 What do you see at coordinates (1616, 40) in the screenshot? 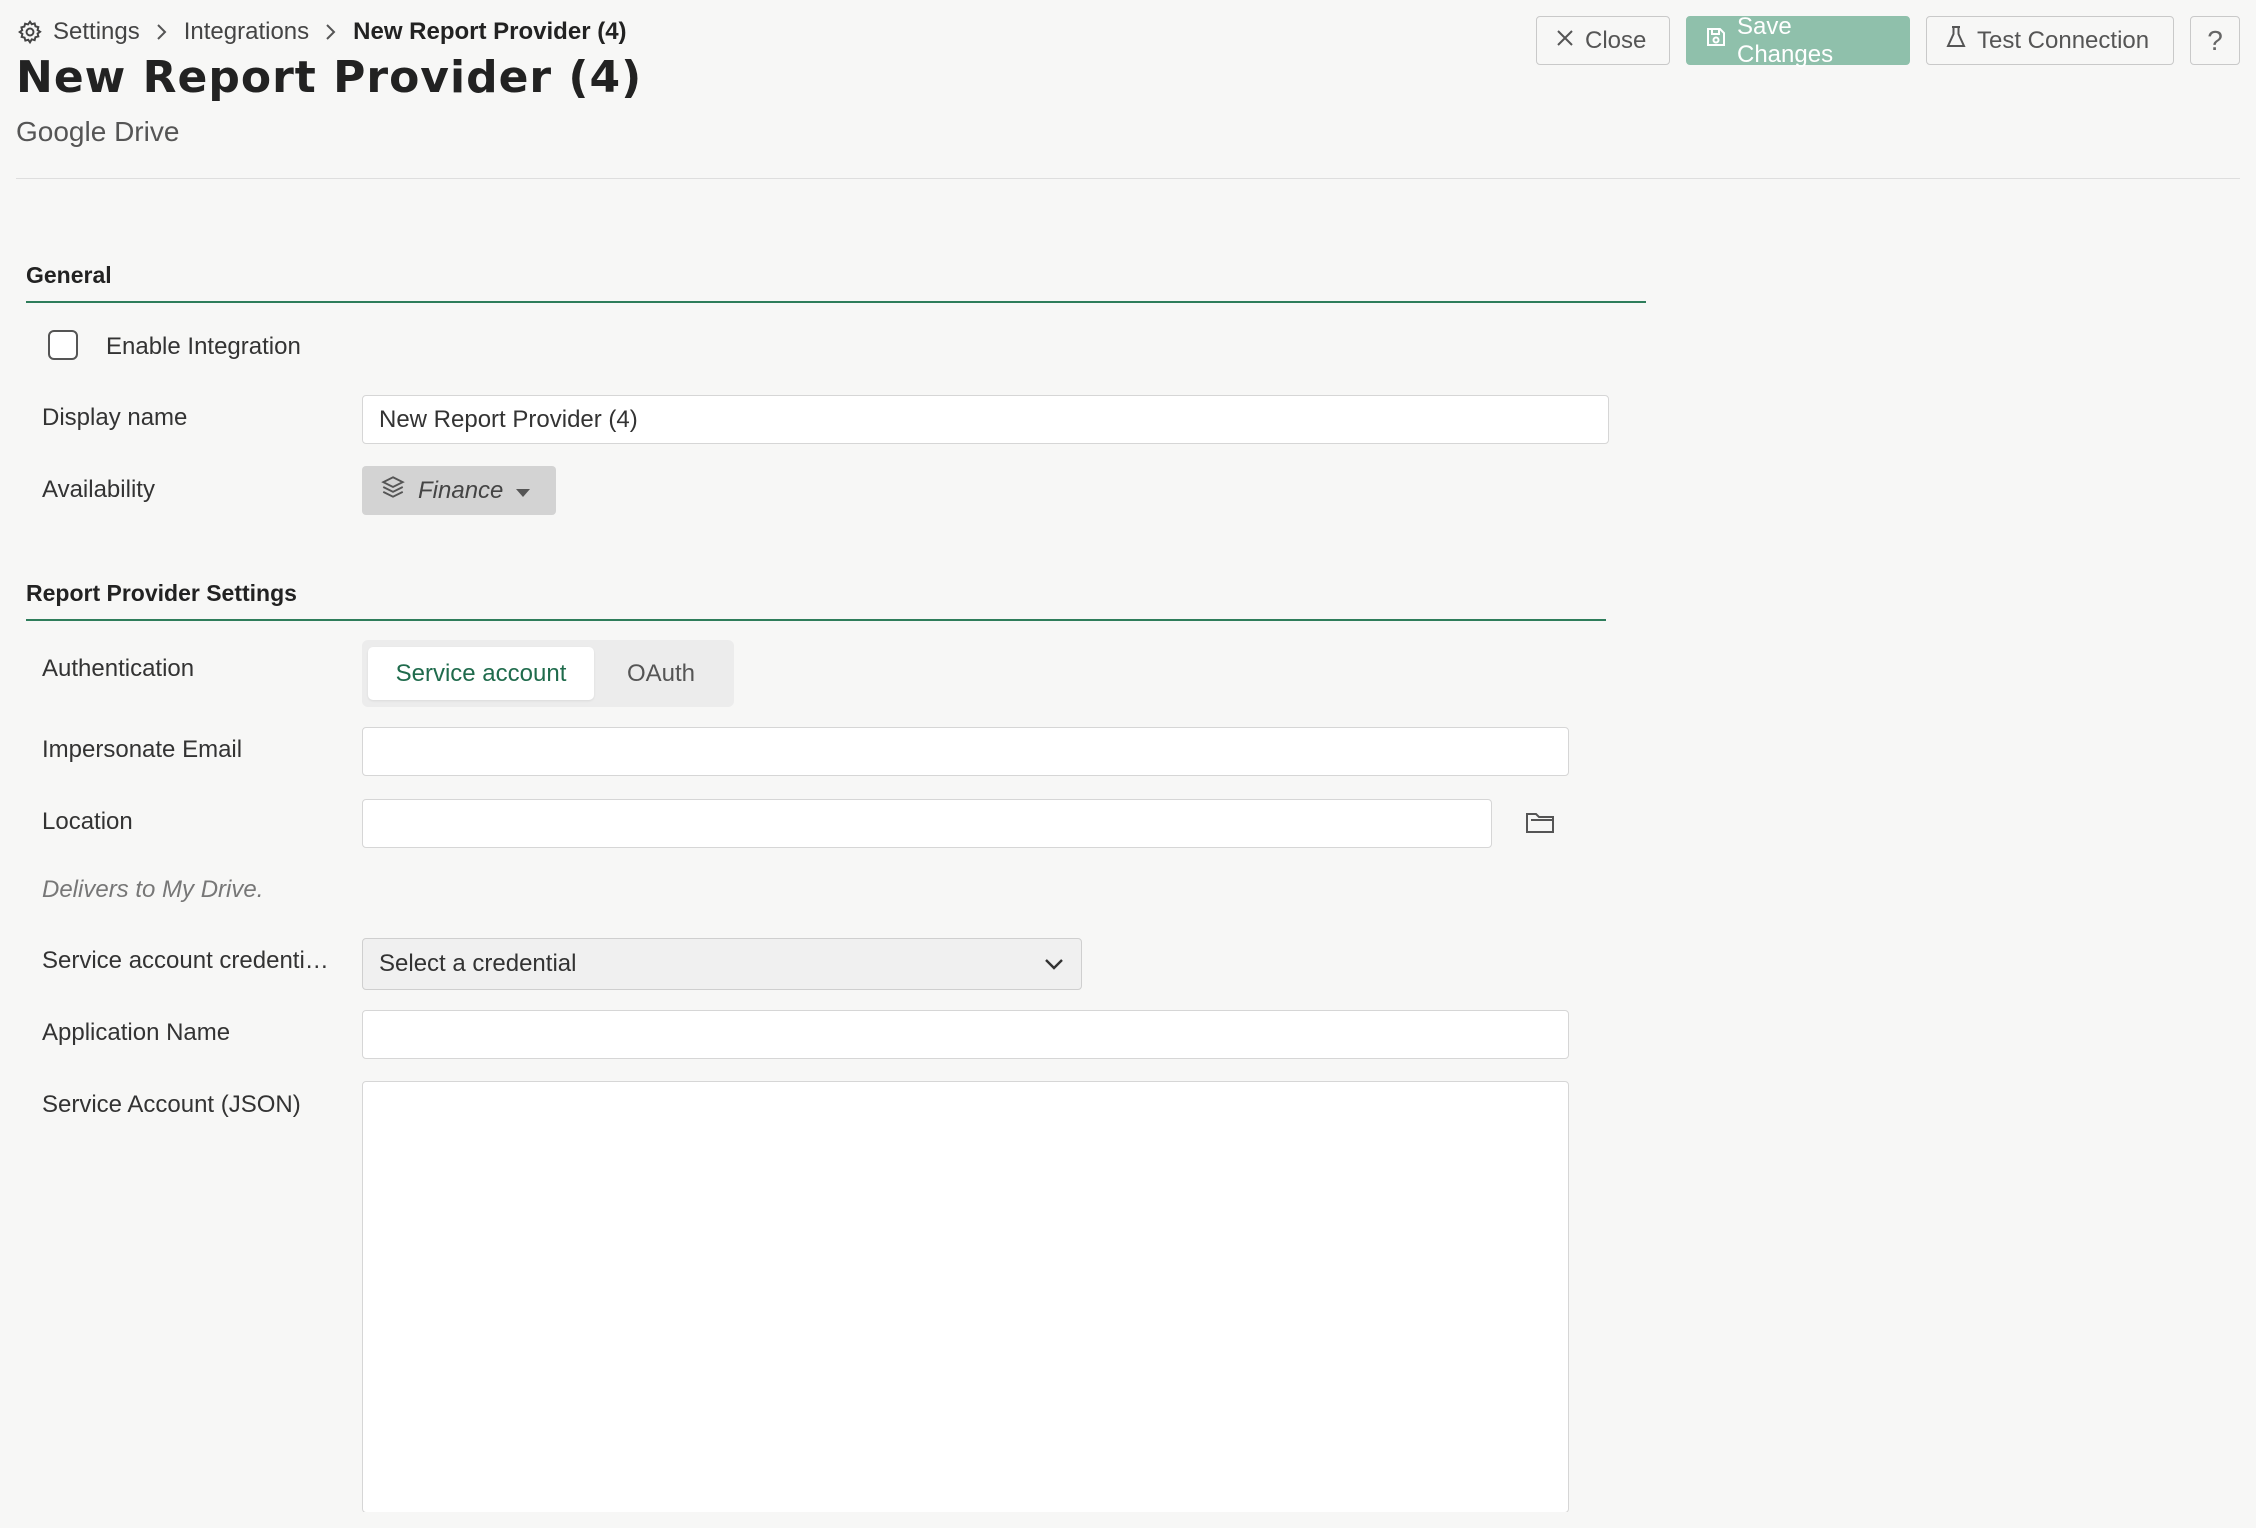
I see `close-button-label: Close` at bounding box center [1616, 40].